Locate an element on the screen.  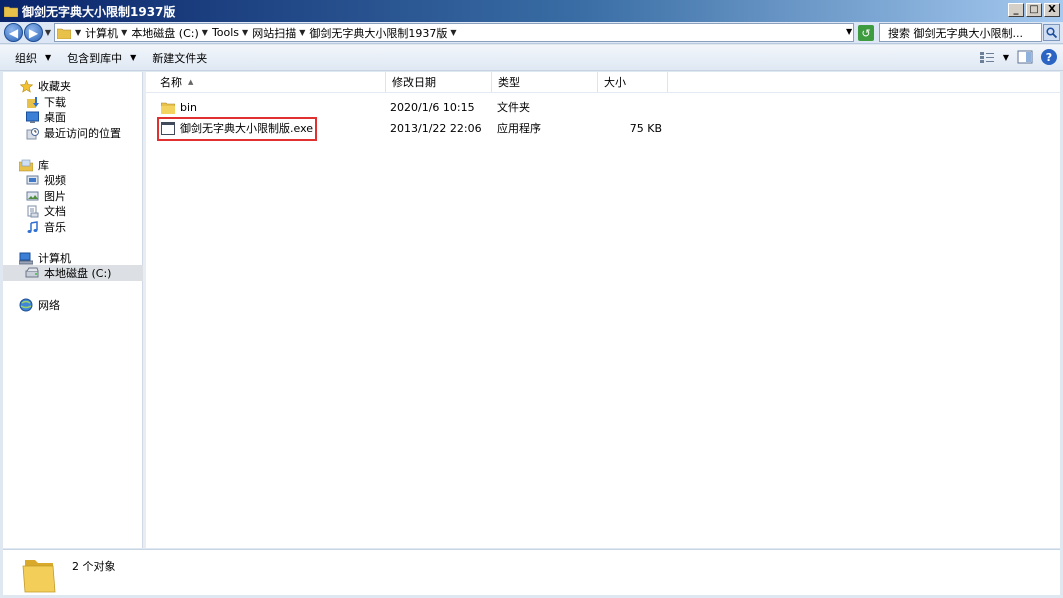
organize-label: 组织 is located at coordinates (26, 58).